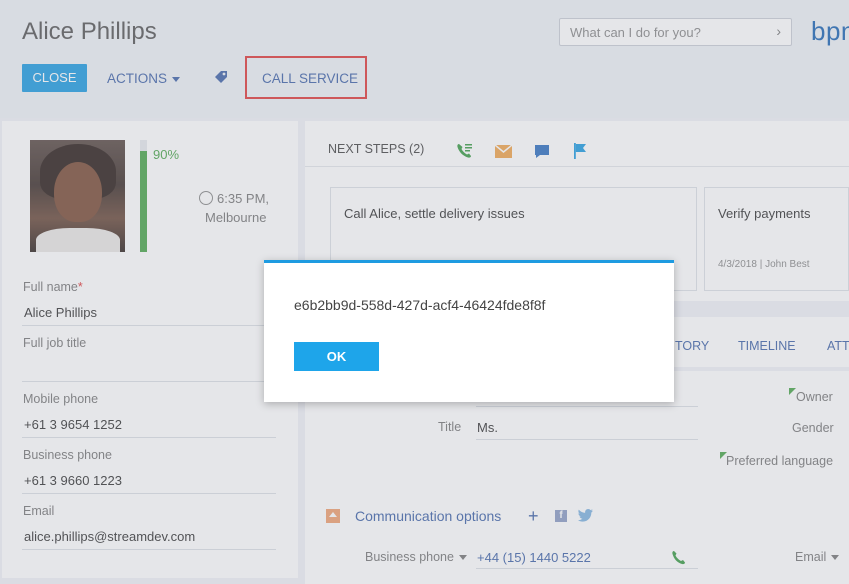 The image size is (849, 584). Describe the element at coordinates (420, 305) in the screenshot. I see `dialog-message: e6b2bb9d-558d-427d-acf4-46424fde8f8f` at that location.